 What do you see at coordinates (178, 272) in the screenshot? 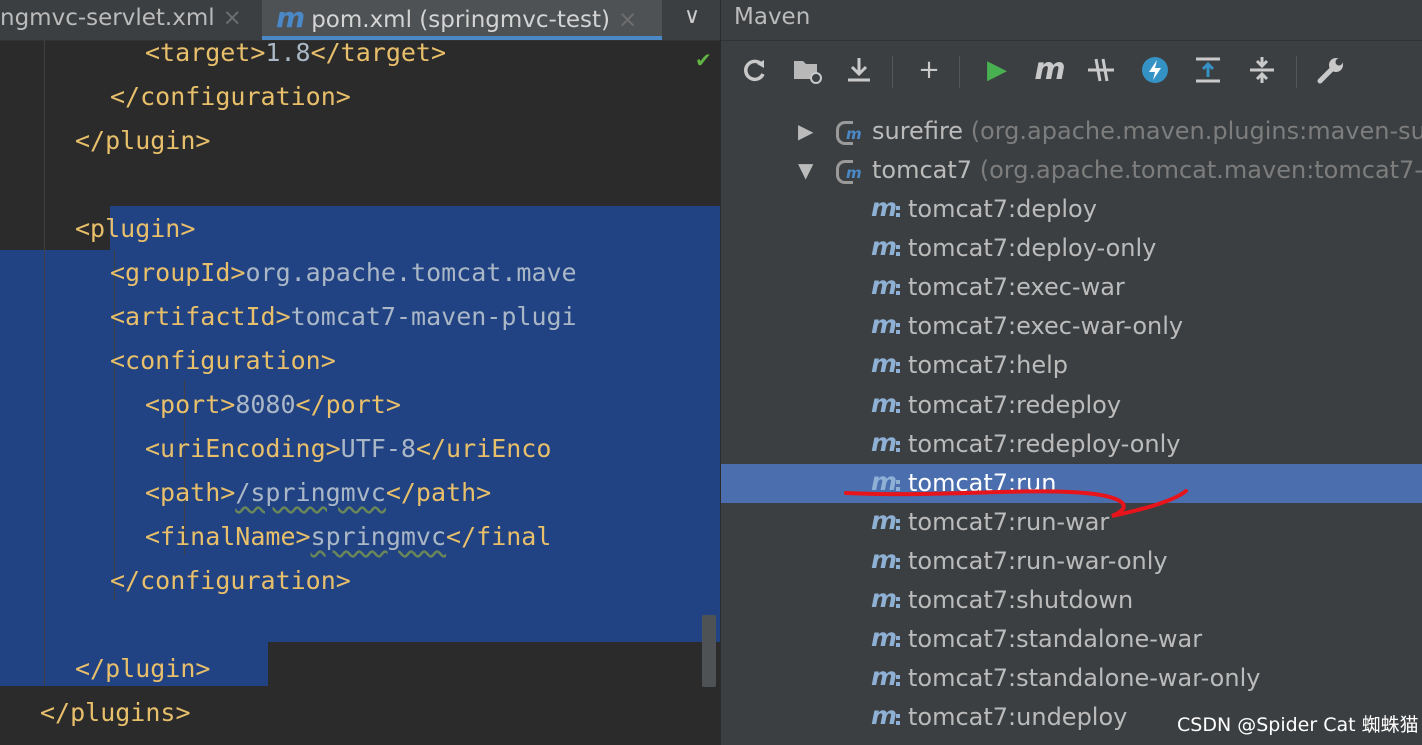
I see `xml-tag: <groupId>` at bounding box center [178, 272].